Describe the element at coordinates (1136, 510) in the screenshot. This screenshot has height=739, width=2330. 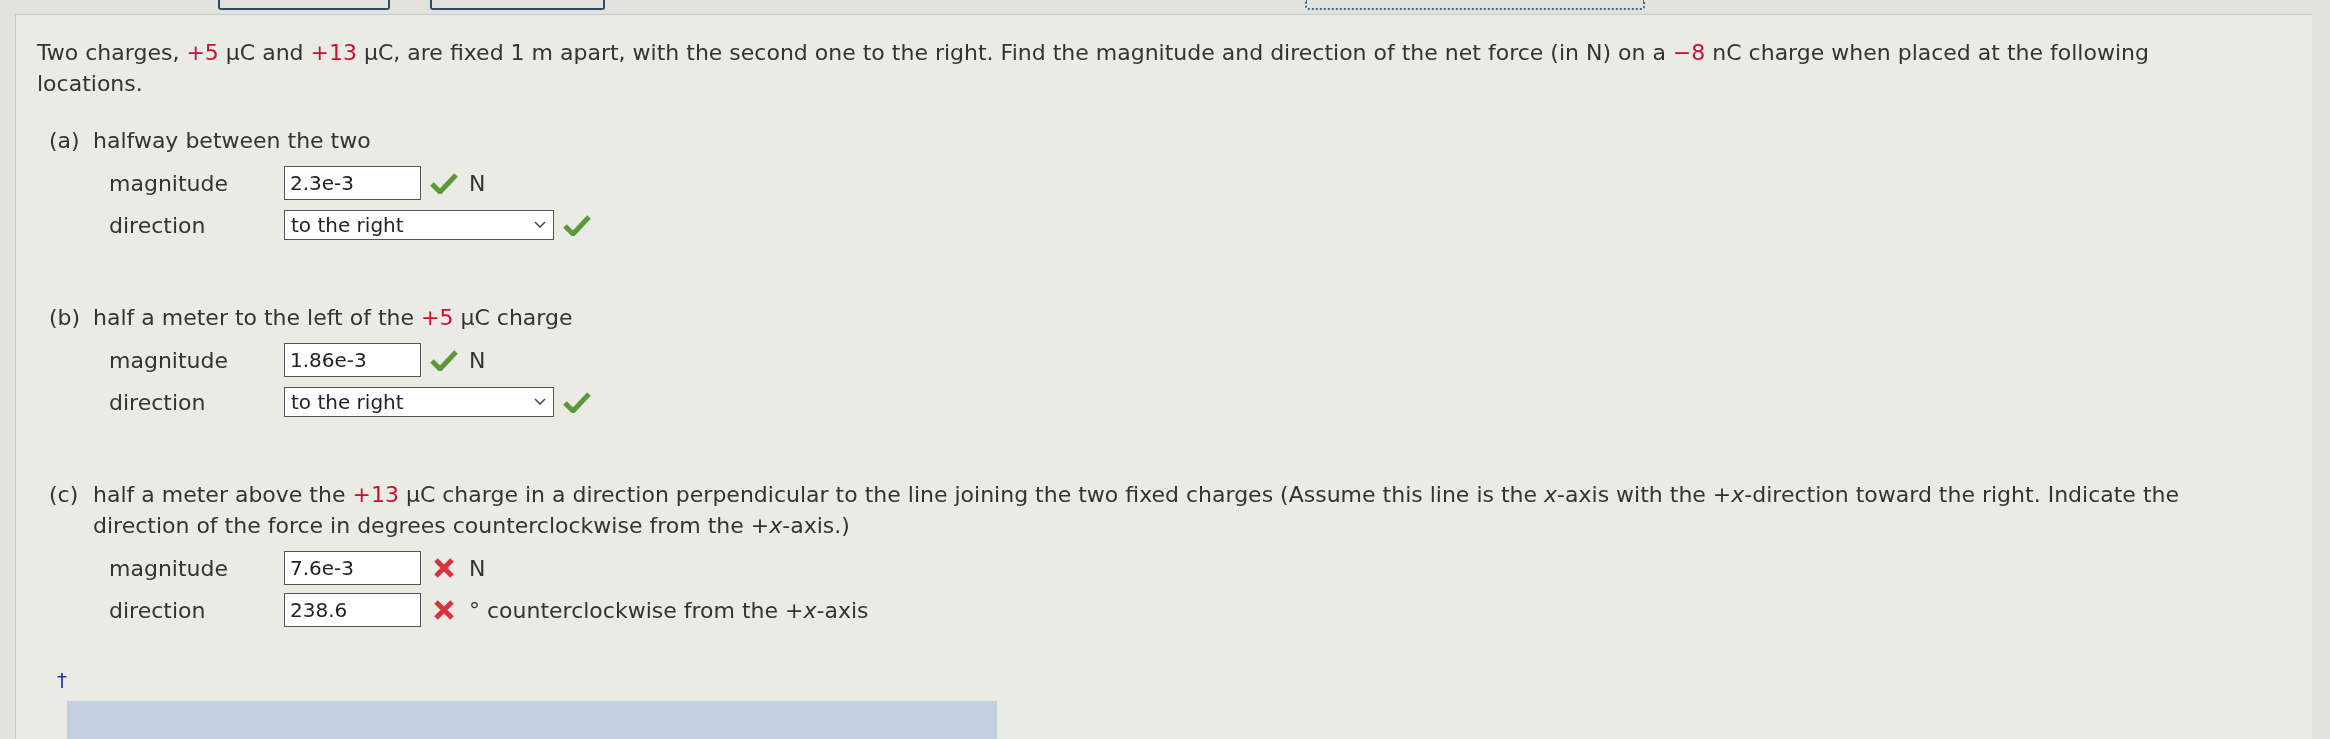
I see `part-prompt: half a meter above the +13 μC charge in a direction perpendicular to the line joining the two fixed charges (Assume this line is the x-axis with the +x-direction toward the right. Indicate the direction of the force in degrees counterclockwise from the +x-axis.)` at that location.